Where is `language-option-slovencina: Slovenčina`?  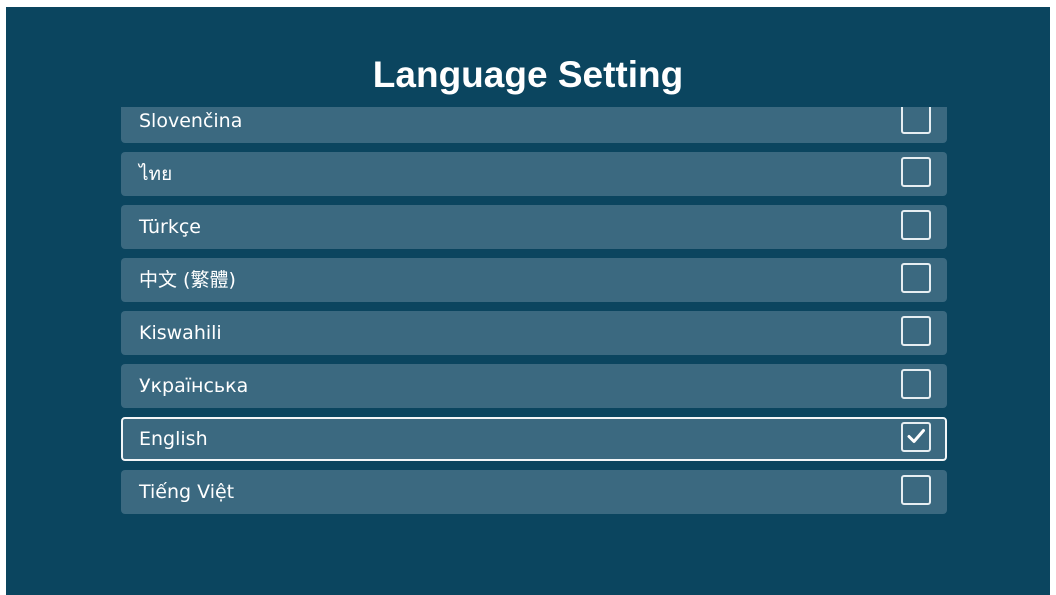
language-option-slovencina: Slovenčina is located at coordinates (534, 125).